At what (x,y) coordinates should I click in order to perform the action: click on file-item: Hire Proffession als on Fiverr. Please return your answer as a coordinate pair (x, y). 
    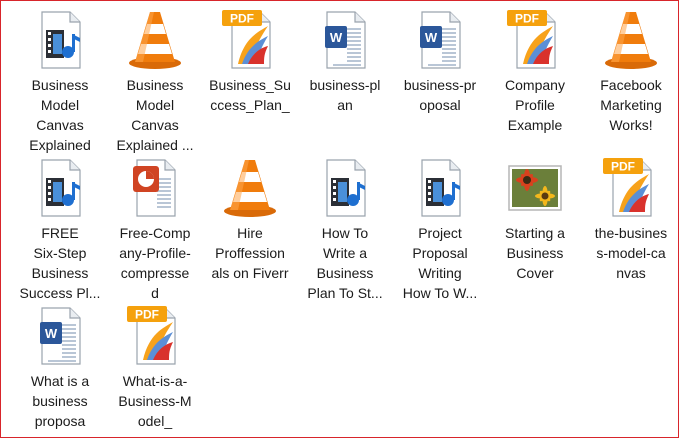
    Looking at the image, I should click on (250, 219).